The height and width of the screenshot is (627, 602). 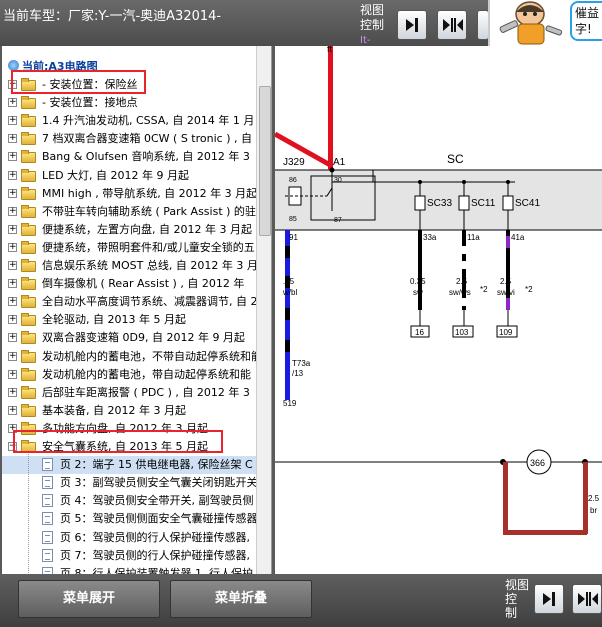 I want to click on tree-folder-label: MMI high , 带导航系统, 自 2012 年 3 月起, so click(x=150, y=193).